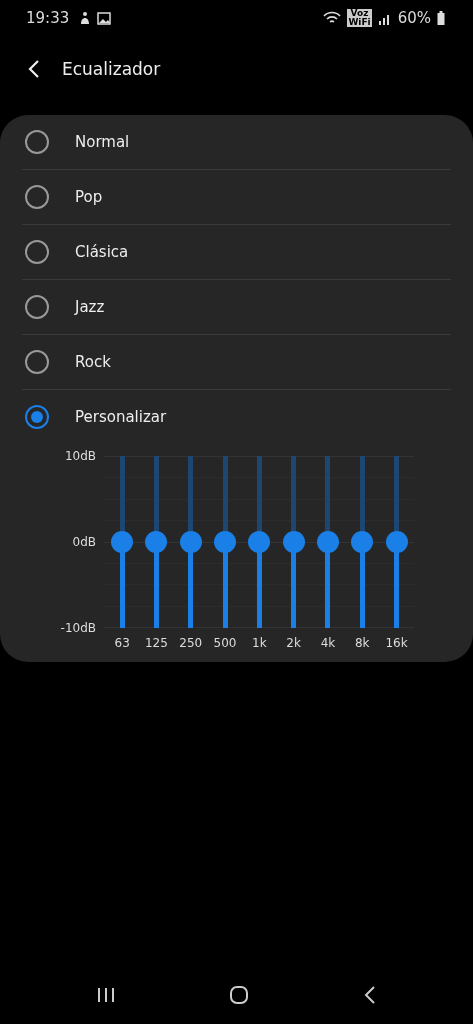 This screenshot has height=1024, width=473. Describe the element at coordinates (396, 643) in the screenshot. I see `frequency-label: 16k` at that location.